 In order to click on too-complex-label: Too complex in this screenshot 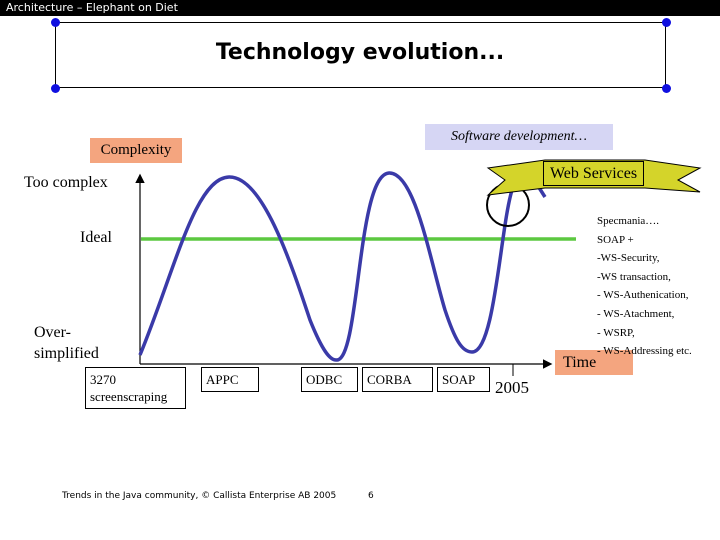, I will do `click(66, 182)`.